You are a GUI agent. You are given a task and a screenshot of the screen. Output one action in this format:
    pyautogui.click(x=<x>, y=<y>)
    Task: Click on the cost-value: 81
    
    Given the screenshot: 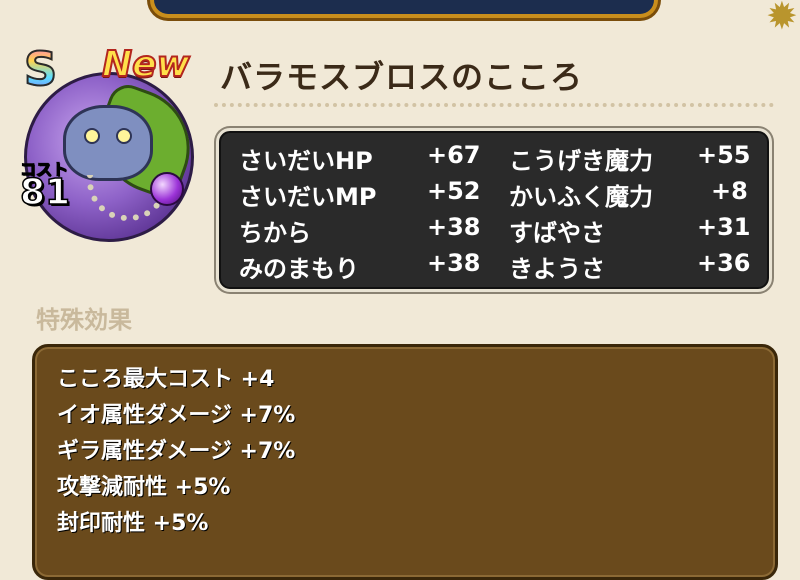 What is the action you would take?
    pyautogui.click(x=45, y=192)
    